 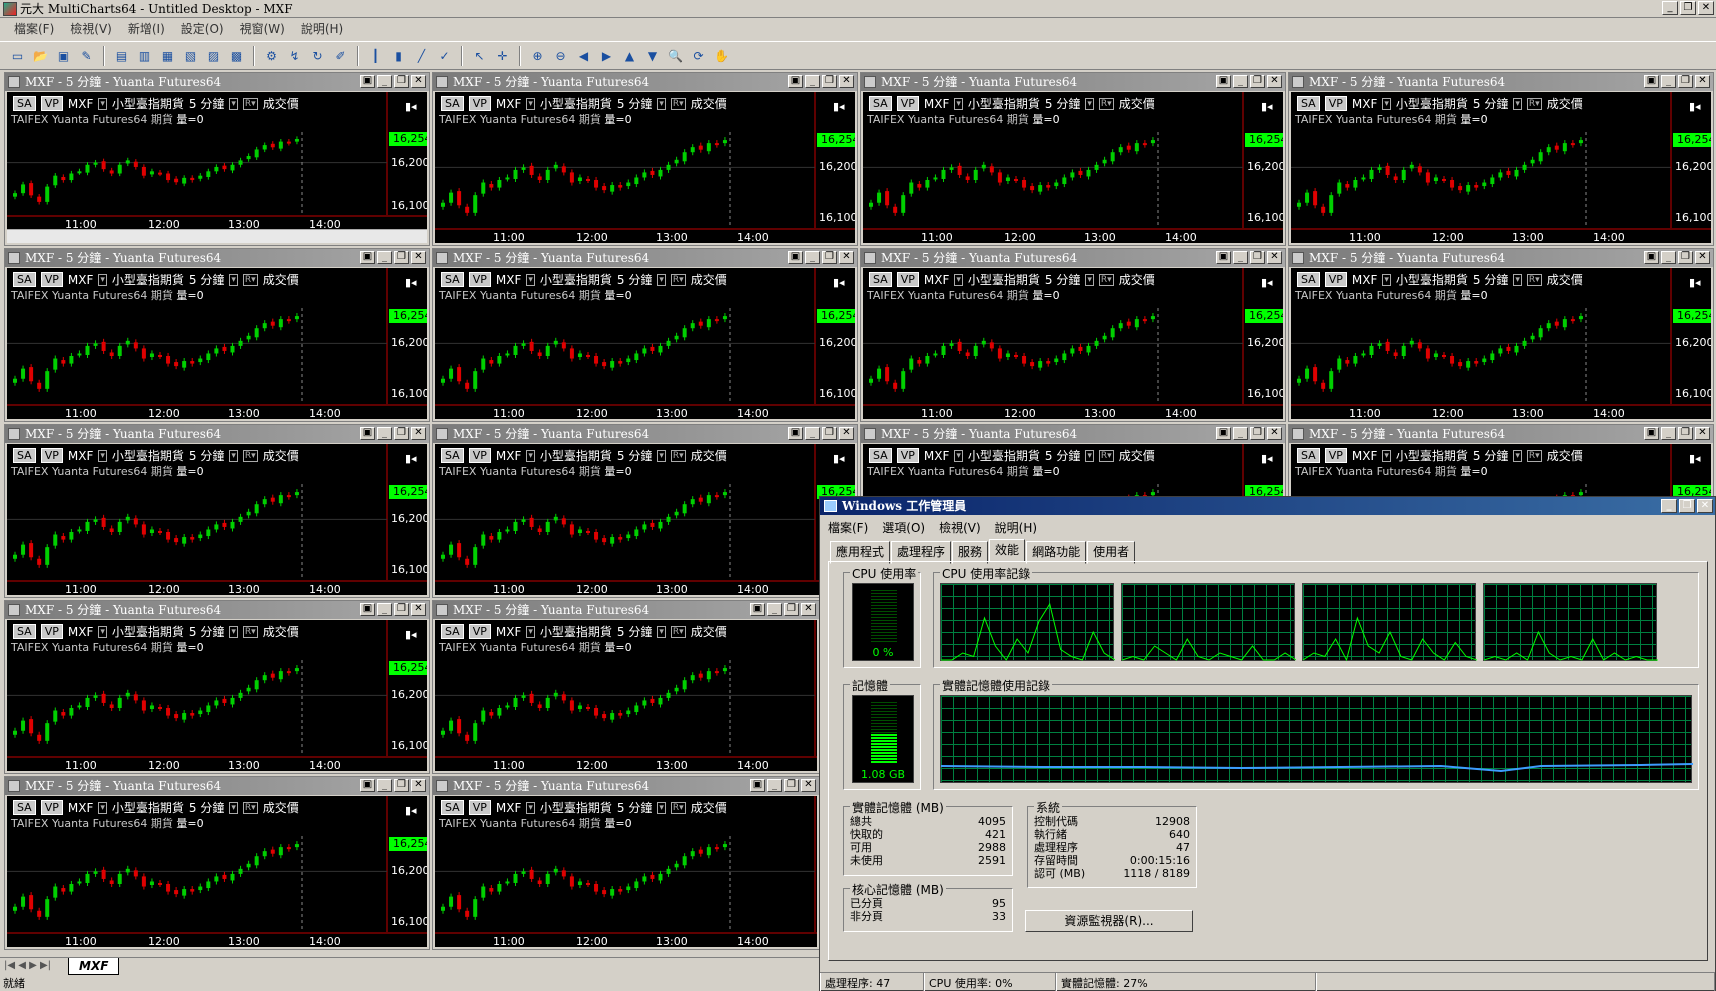 I want to click on pointer-icon: ↖, so click(x=479, y=55).